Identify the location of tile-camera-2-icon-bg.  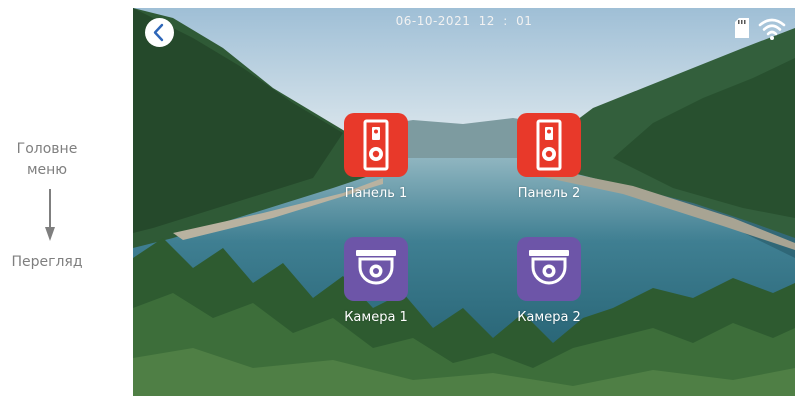
(549, 269).